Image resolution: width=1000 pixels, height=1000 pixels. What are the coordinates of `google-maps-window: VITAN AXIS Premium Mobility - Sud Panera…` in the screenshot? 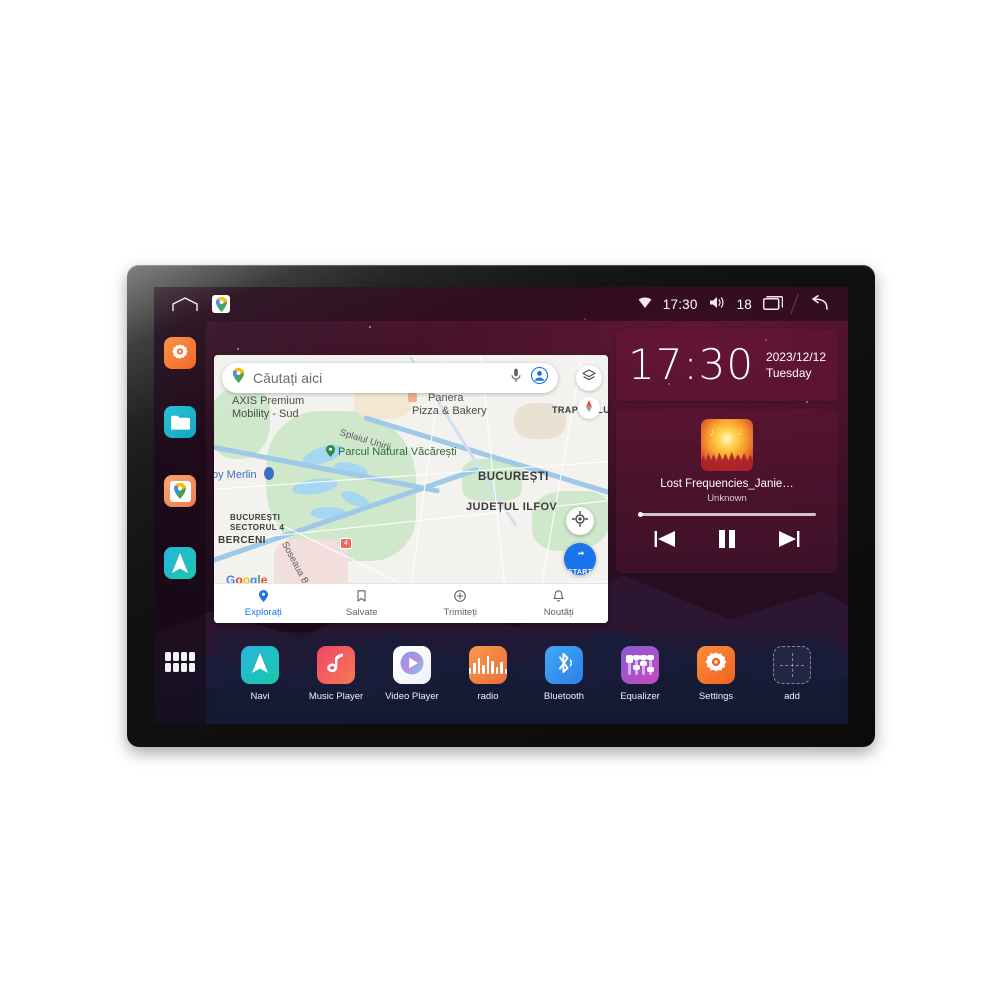 It's located at (411, 489).